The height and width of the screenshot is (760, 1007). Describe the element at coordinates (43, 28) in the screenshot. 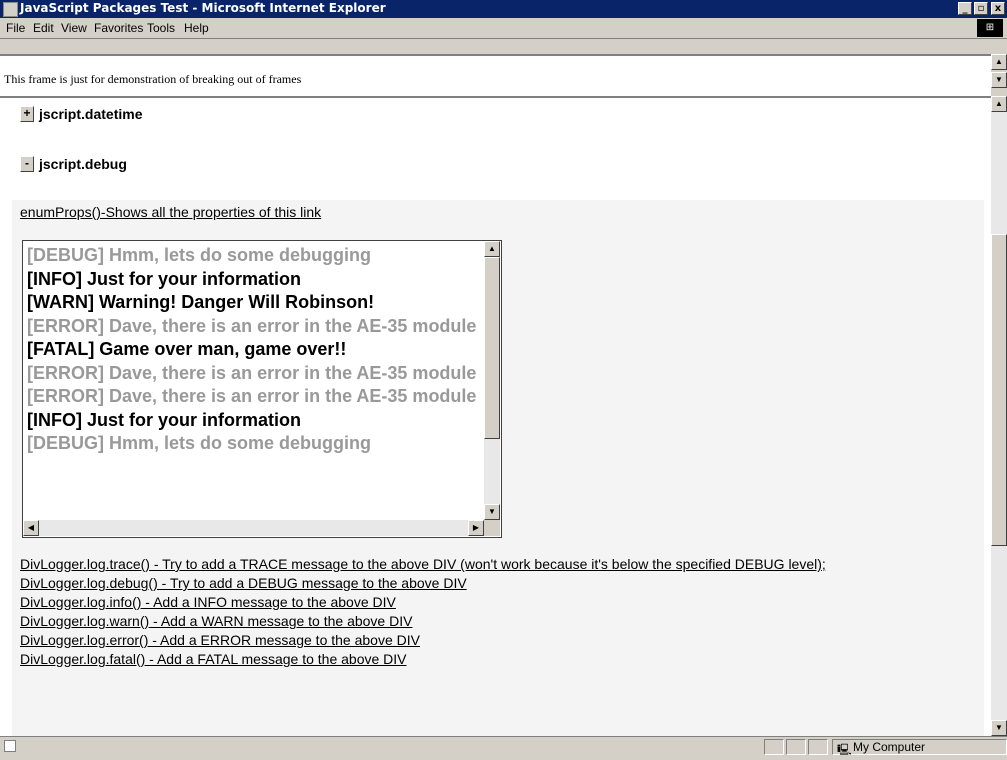

I see `menu-edit: Edit` at that location.